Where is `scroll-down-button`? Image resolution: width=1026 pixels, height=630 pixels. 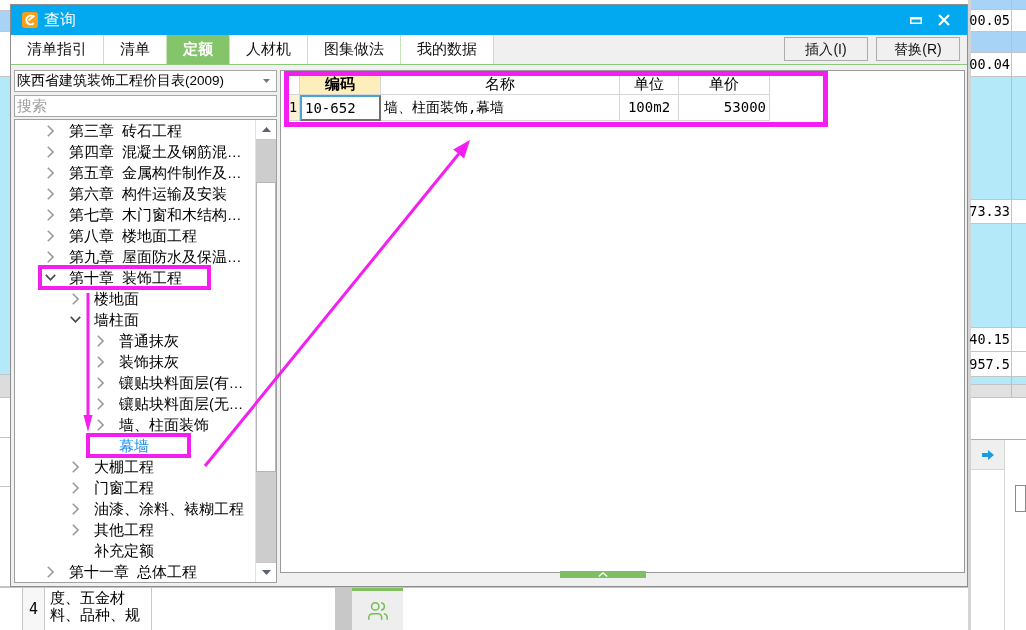 scroll-down-button is located at coordinates (266, 572).